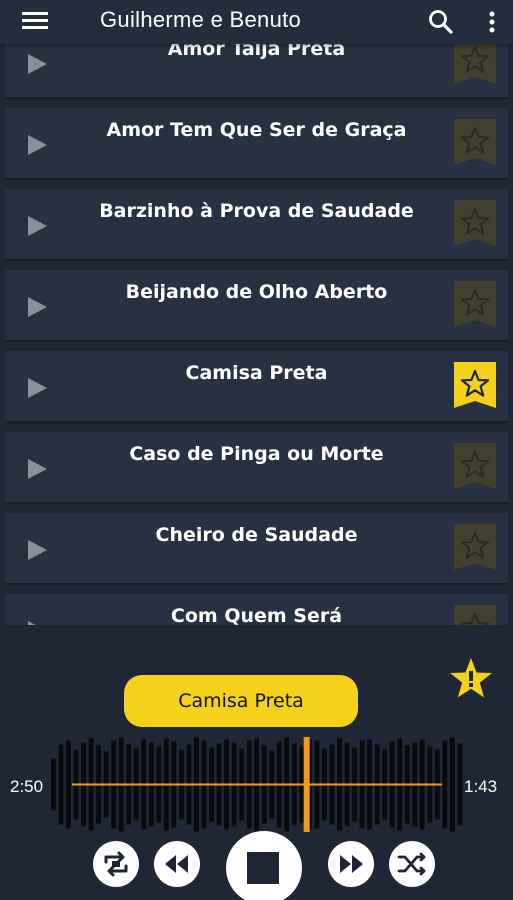  I want to click on song-row: Cheiro de Saudade, so click(256, 549).